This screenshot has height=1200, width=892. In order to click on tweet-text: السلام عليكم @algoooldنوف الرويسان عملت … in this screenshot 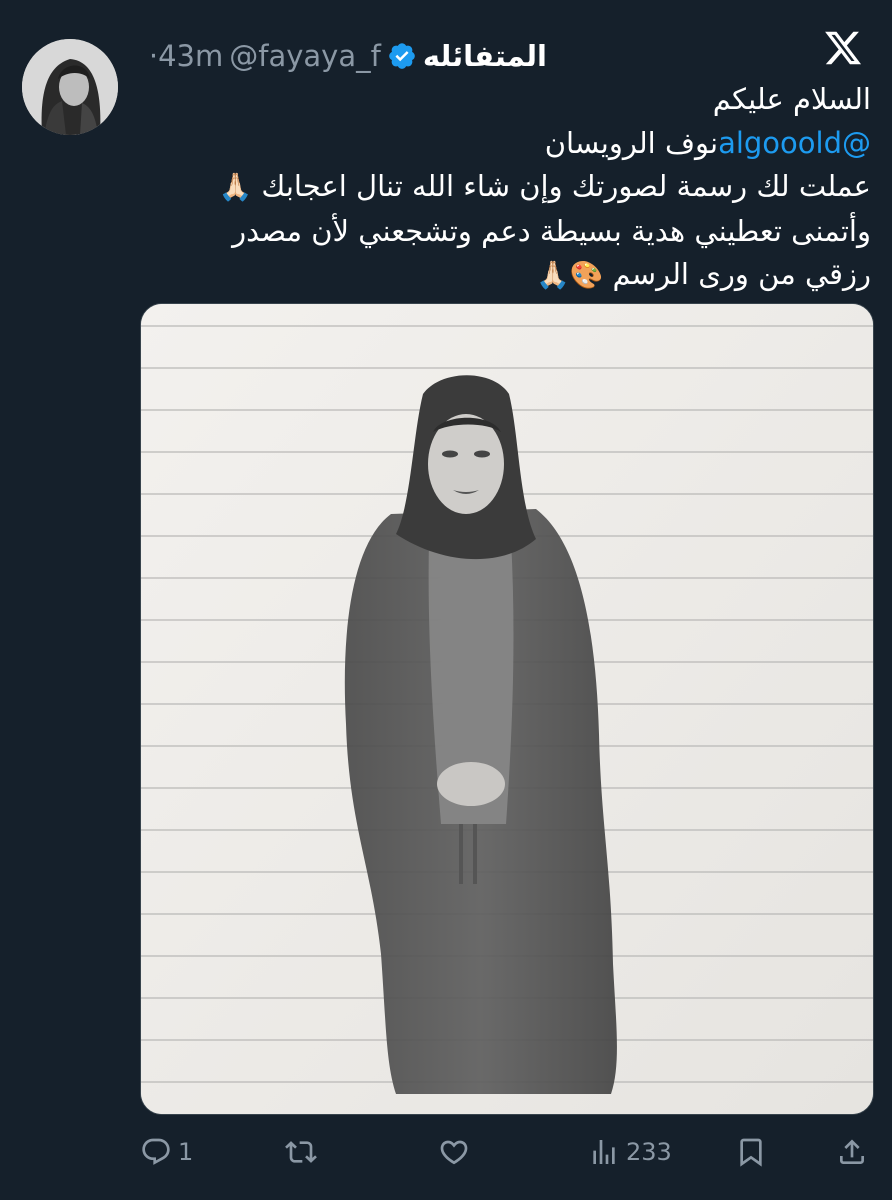, I will do `click(521, 188)`.